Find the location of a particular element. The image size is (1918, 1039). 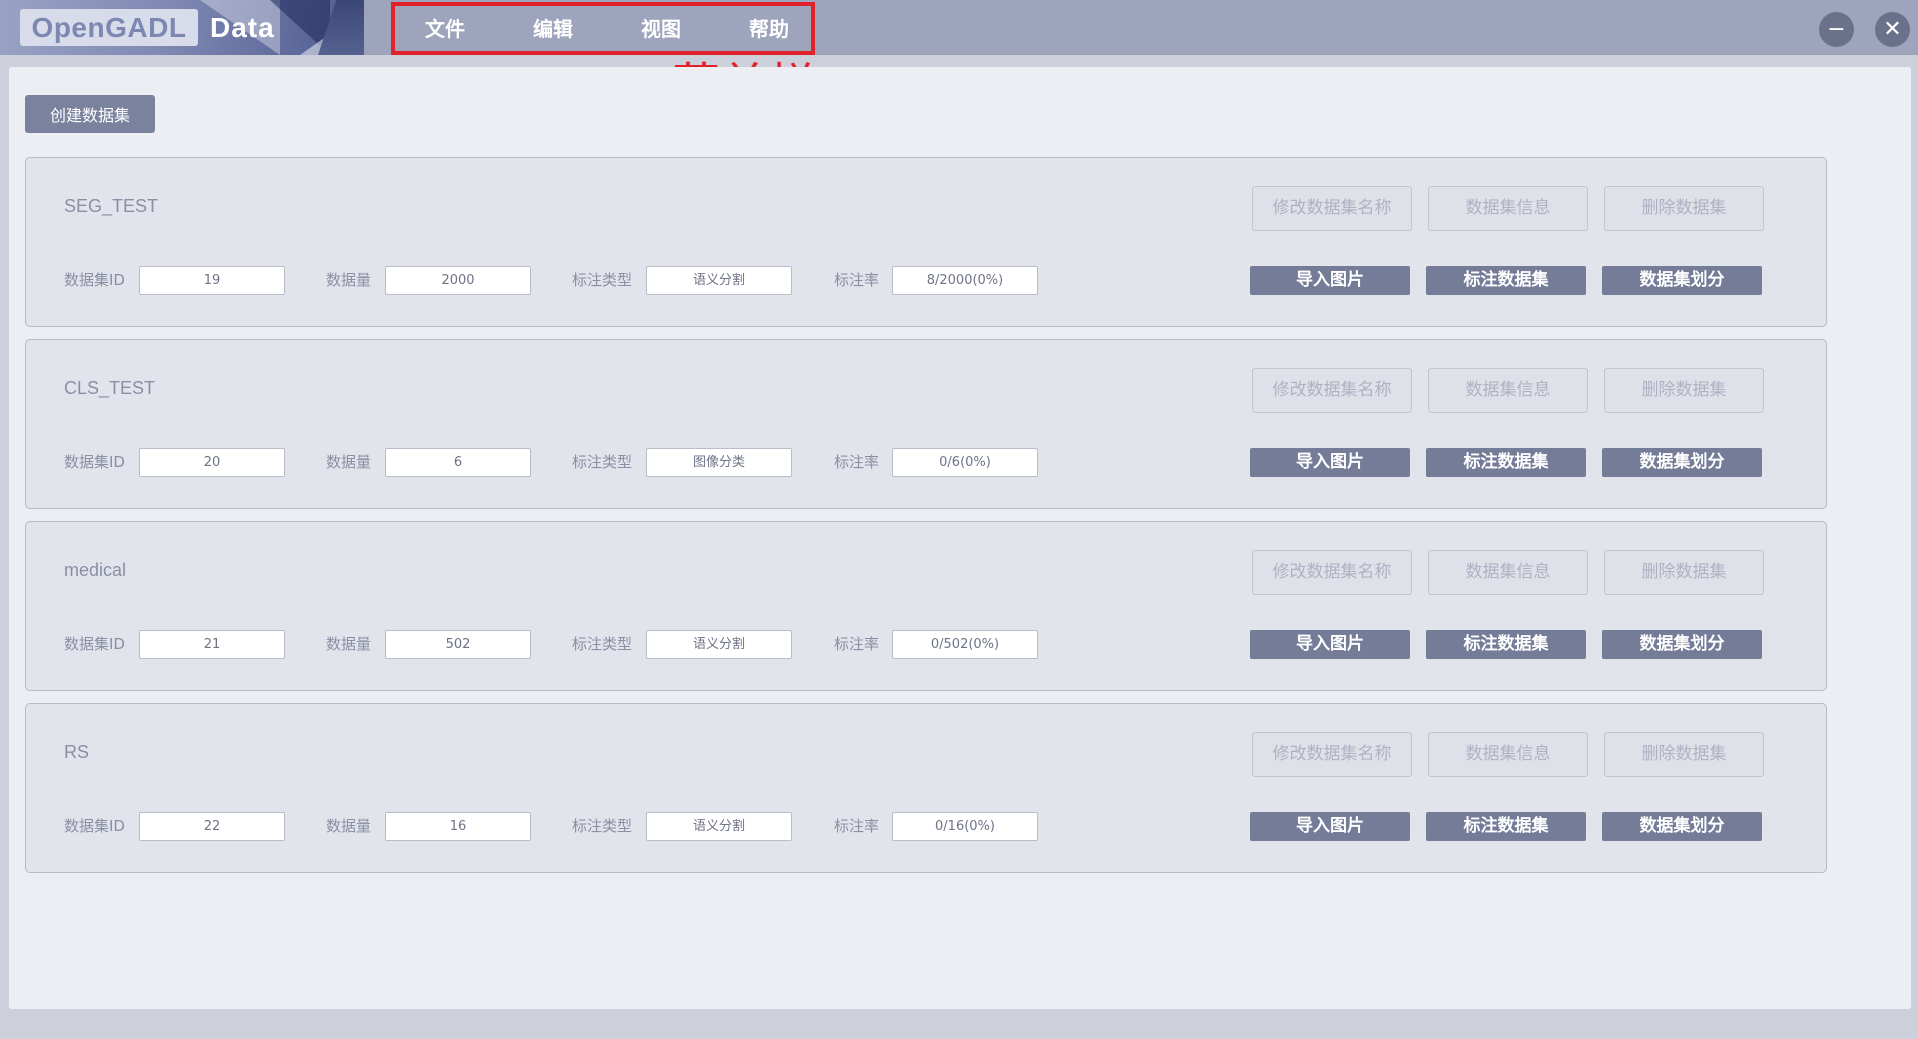

close-button: ✕ is located at coordinates (1892, 29).